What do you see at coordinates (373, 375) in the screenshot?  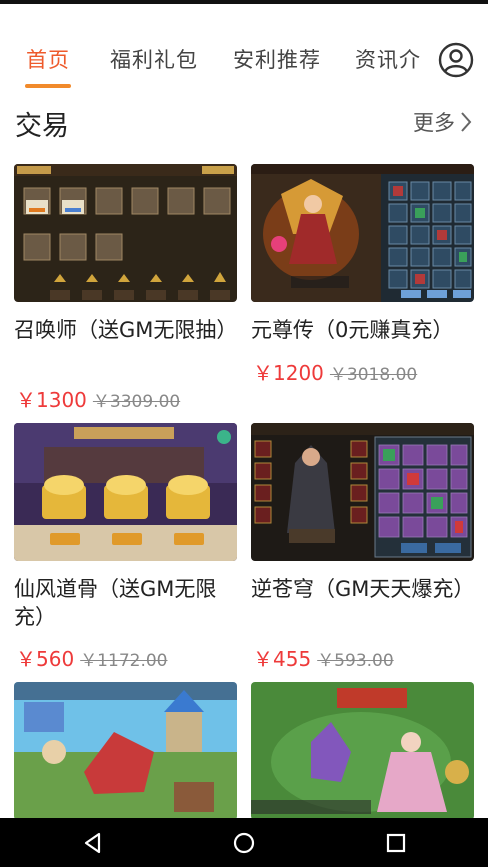 I see `original-price: ￥3018.00` at bounding box center [373, 375].